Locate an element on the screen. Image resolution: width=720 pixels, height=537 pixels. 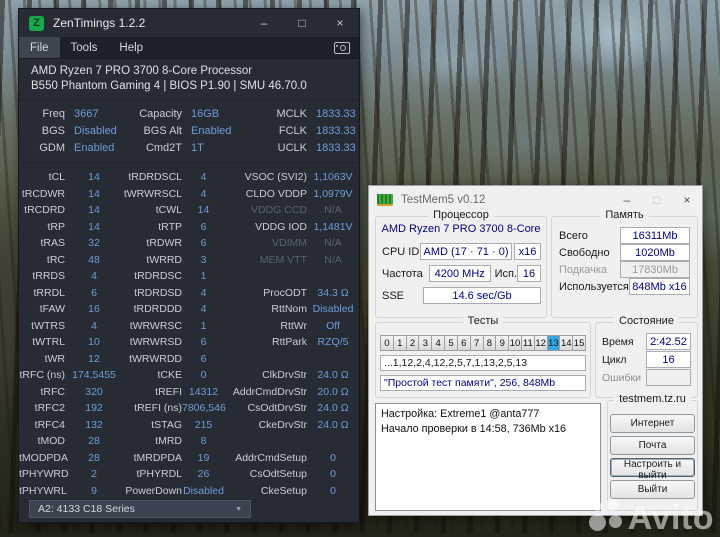
test-cell-9: 9 is located at coordinates (503, 343).